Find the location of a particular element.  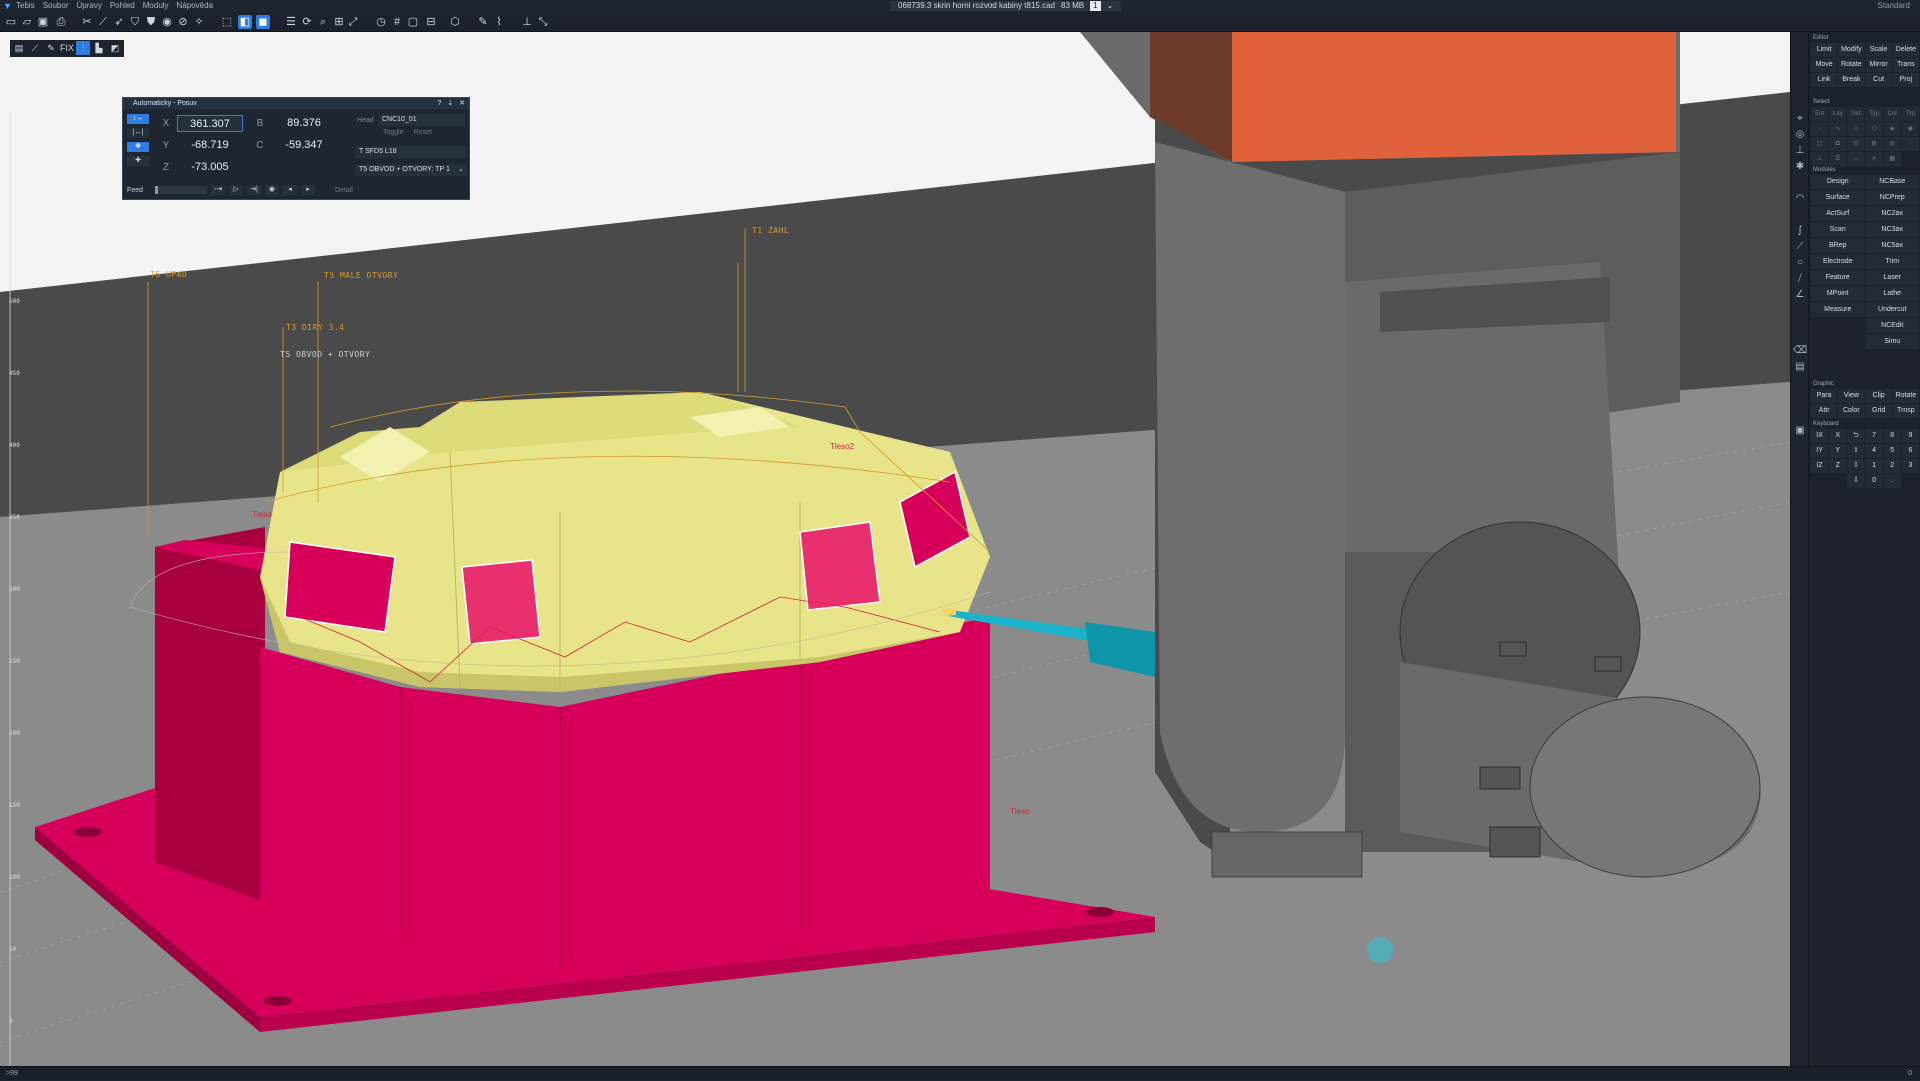

reset-button: Reset is located at coordinates (423, 132).